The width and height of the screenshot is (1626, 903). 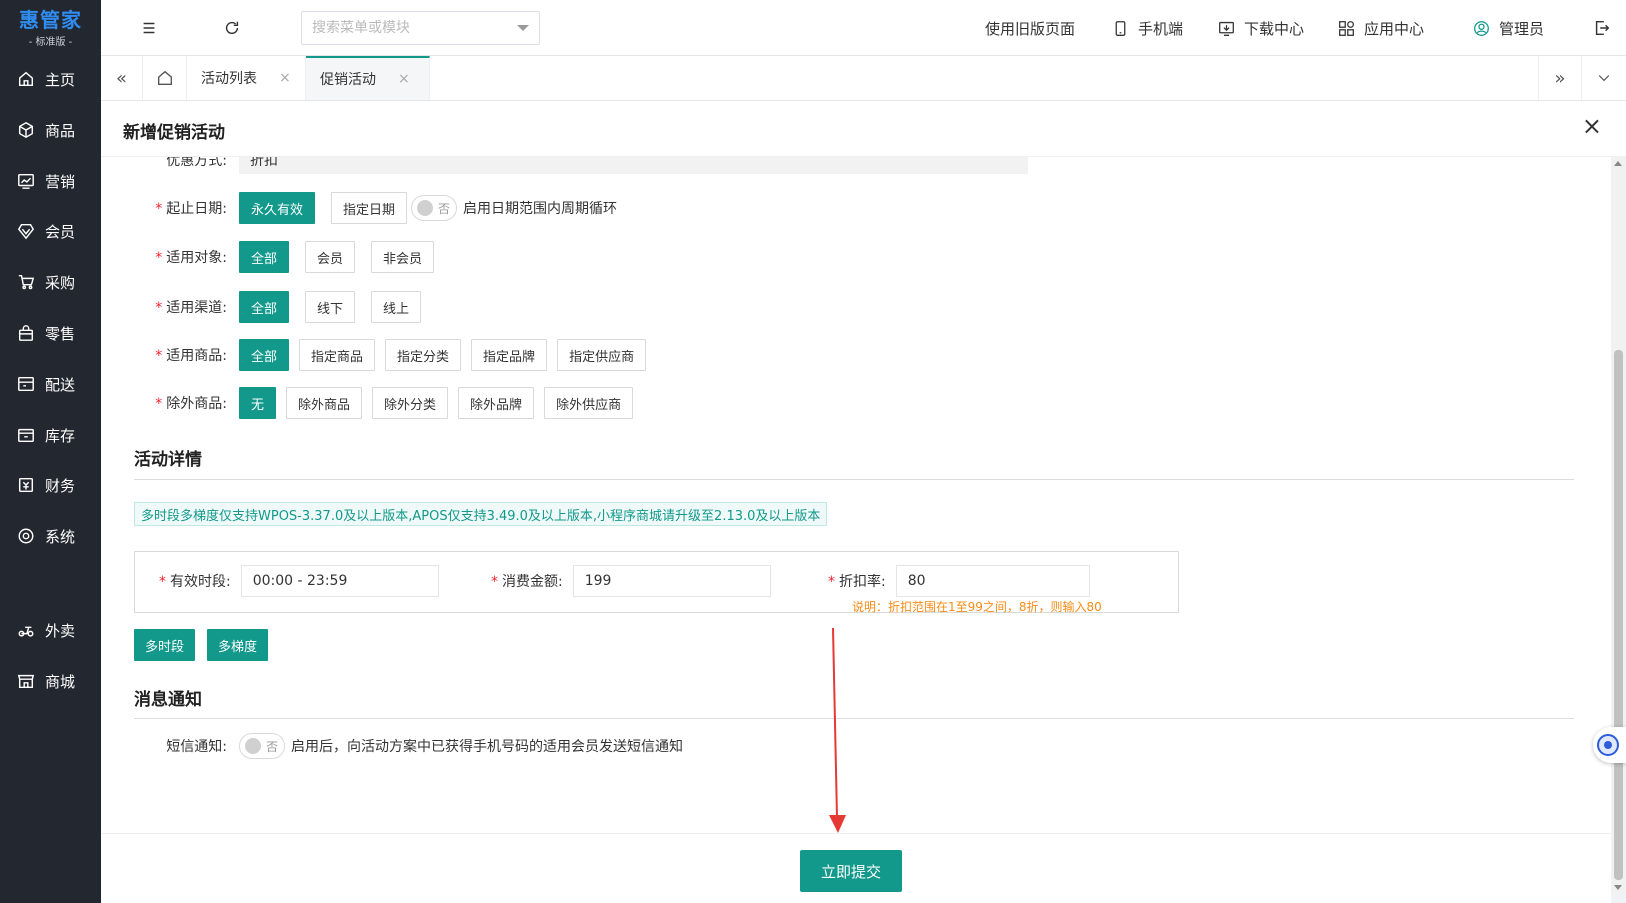 I want to click on home-icon, so click(x=26, y=79).